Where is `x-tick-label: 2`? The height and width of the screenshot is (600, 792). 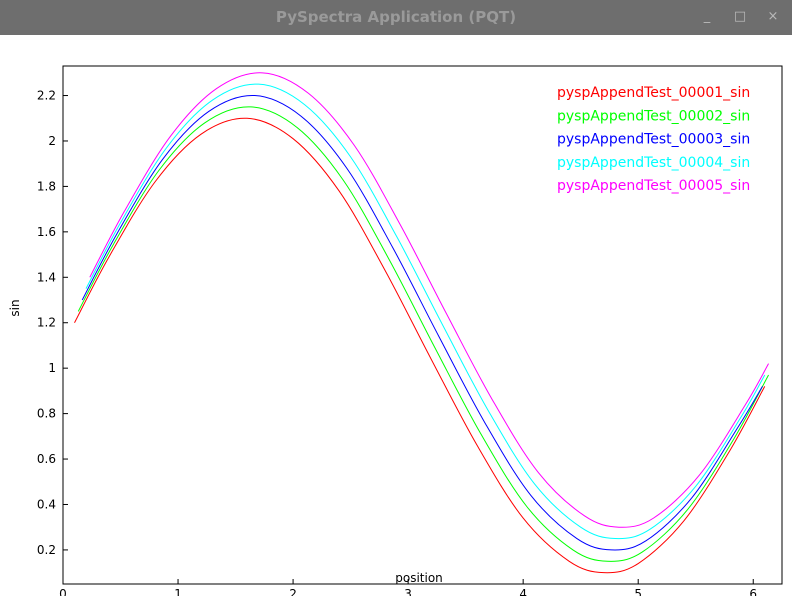
x-tick-label: 2 is located at coordinates (293, 591).